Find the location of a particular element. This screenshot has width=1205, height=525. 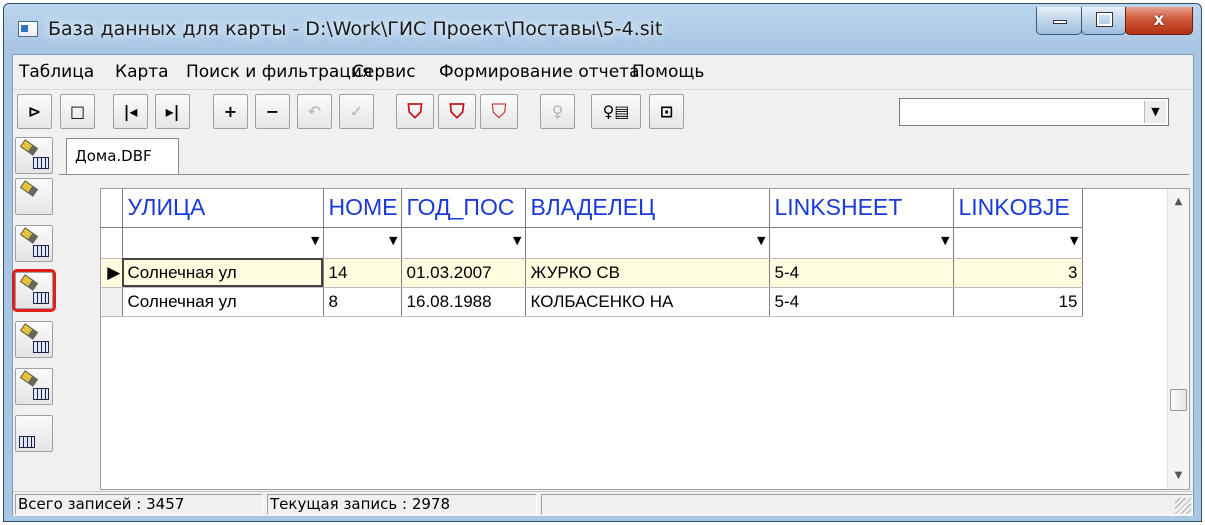

menu-map: Карта is located at coordinates (142, 72).